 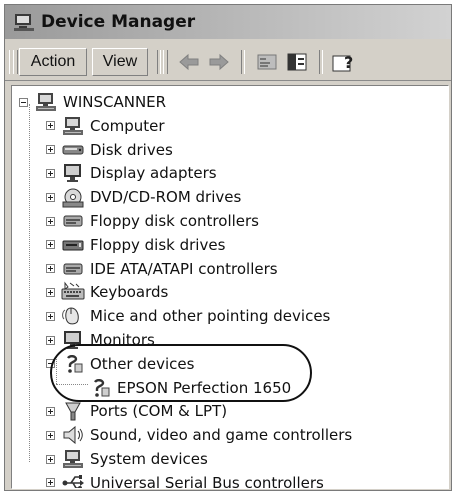 I want to click on tree-node-ide-ata-atapi-controllers: IDE ATA/ATAPI controllers, so click(x=162, y=269).